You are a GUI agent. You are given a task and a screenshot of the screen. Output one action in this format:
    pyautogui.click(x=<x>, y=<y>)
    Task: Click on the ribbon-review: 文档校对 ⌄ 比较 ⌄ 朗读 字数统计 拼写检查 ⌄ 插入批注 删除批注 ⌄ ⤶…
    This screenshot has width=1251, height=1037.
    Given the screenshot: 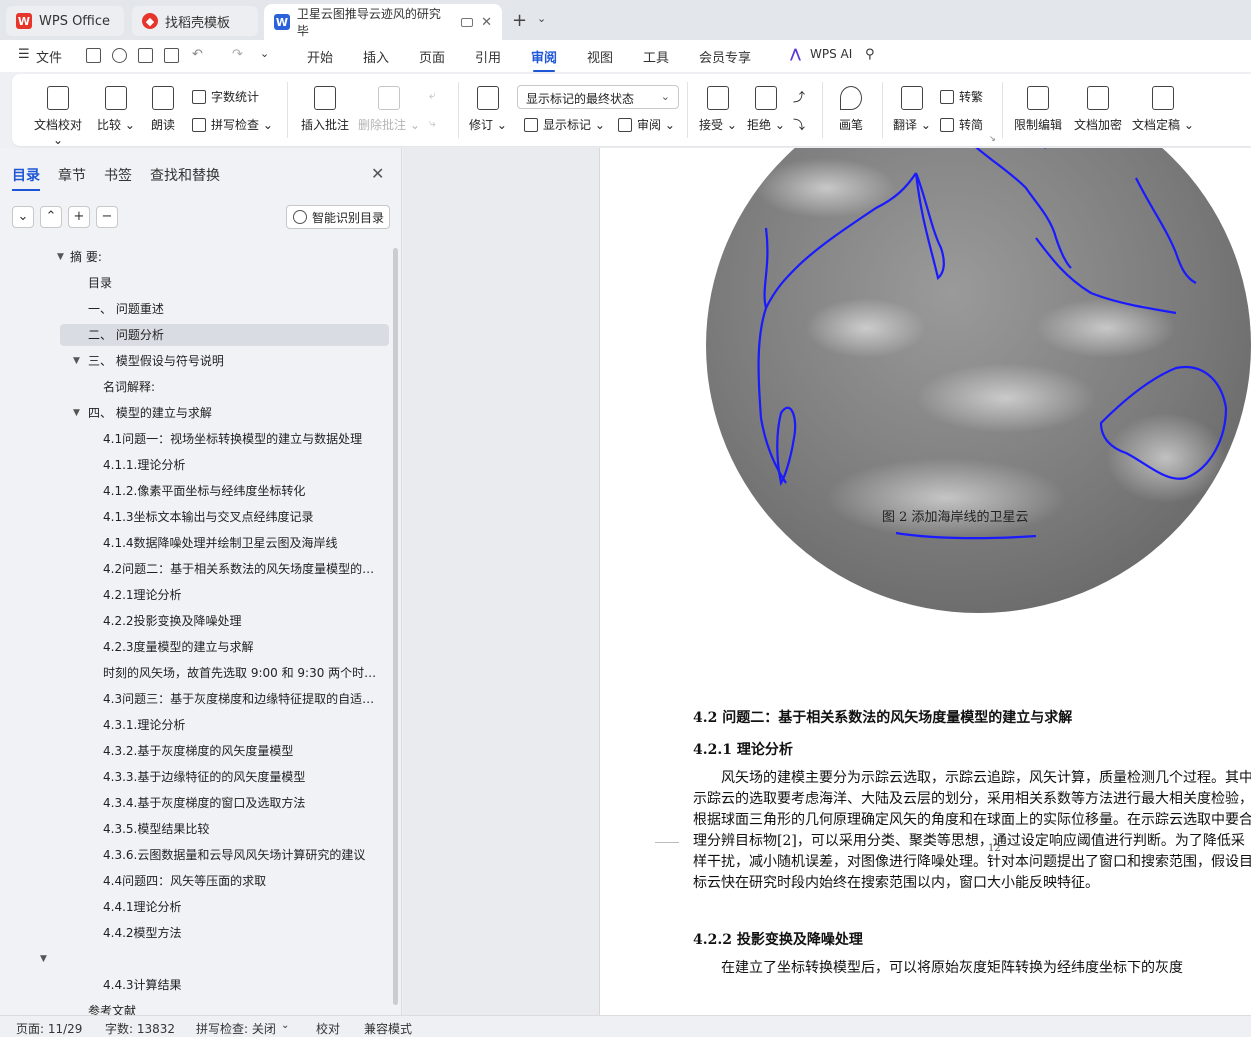 What is the action you would take?
    pyautogui.click(x=631, y=110)
    